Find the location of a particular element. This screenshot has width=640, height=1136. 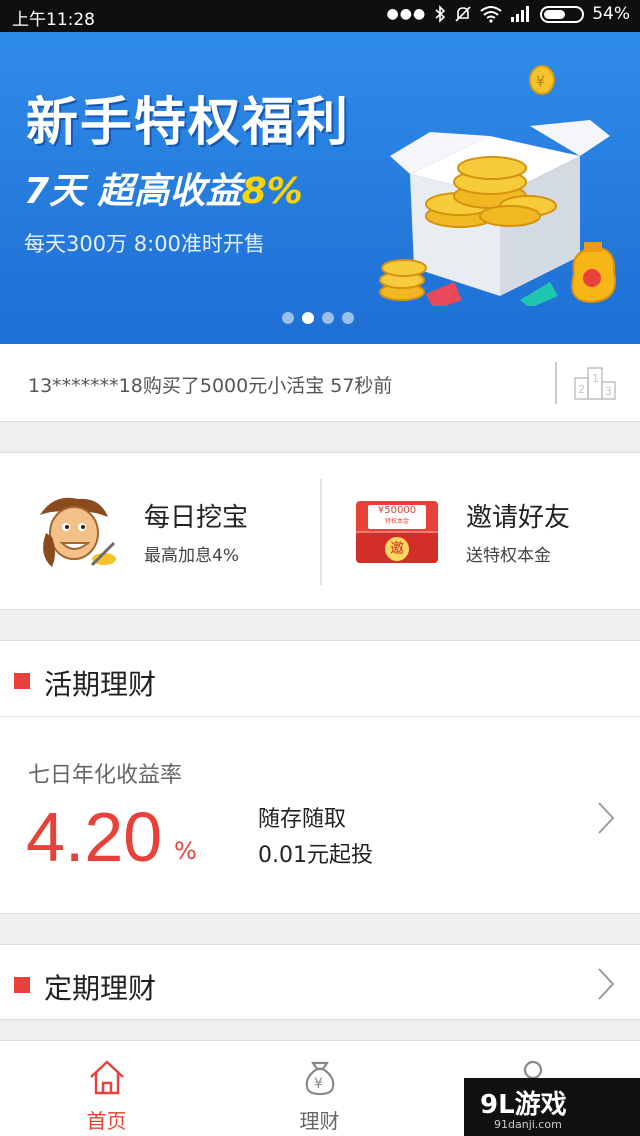

more-dots-icon: ●●● is located at coordinates (406, 14).